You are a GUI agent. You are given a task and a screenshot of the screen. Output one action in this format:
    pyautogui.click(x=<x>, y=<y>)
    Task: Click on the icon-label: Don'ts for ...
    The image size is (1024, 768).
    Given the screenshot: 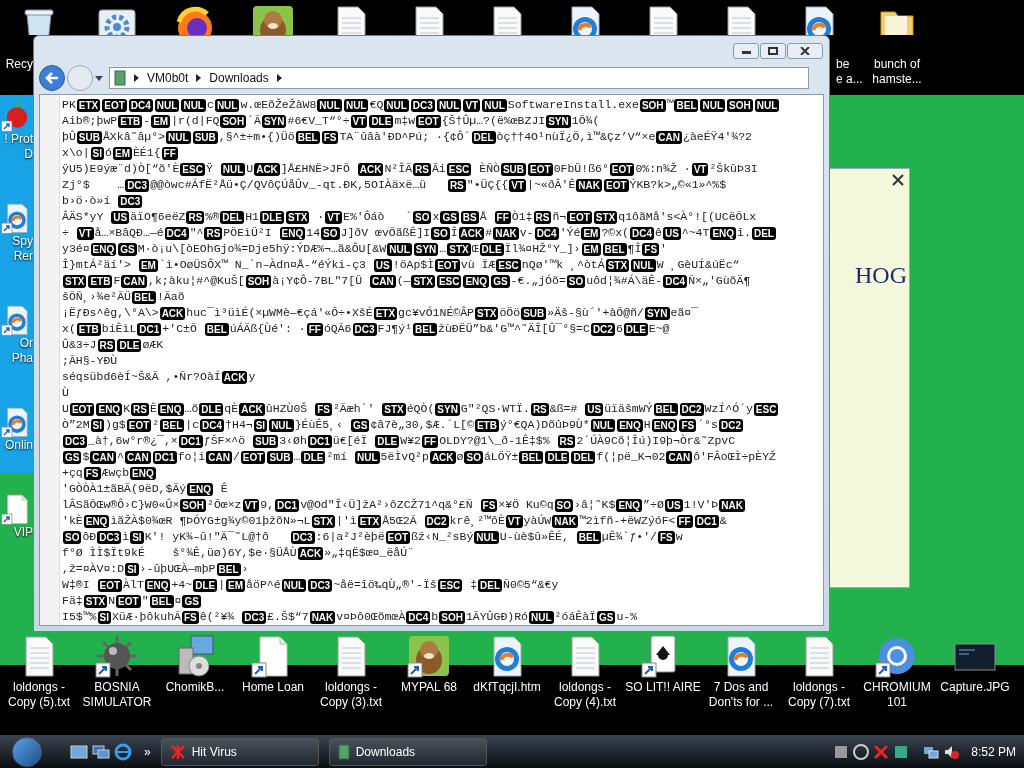 What is the action you would take?
    pyautogui.click(x=741, y=702)
    